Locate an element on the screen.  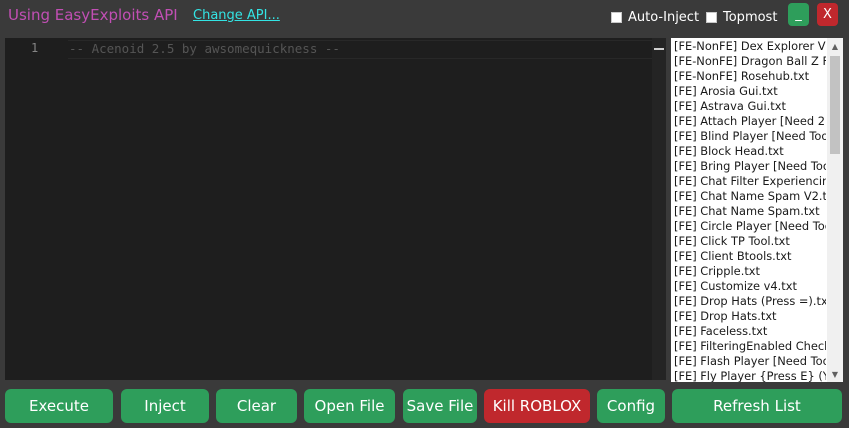
list-item: [FE] FilteringEnabled Check.txt is located at coordinates (748, 346).